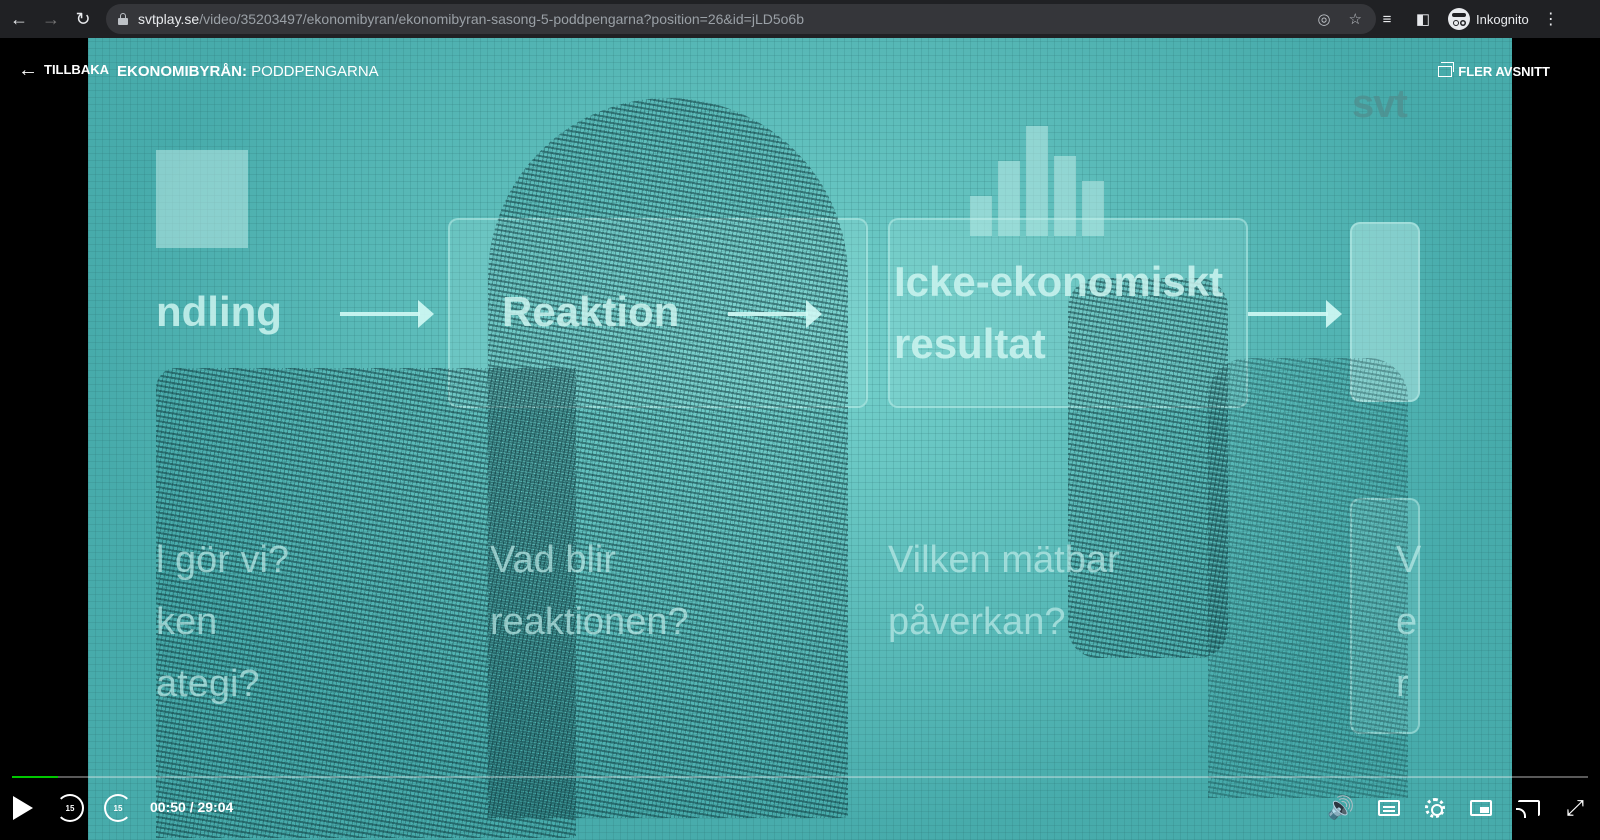  Describe the element at coordinates (83, 19) in the screenshot. I see `reload-icon: ↻` at that location.